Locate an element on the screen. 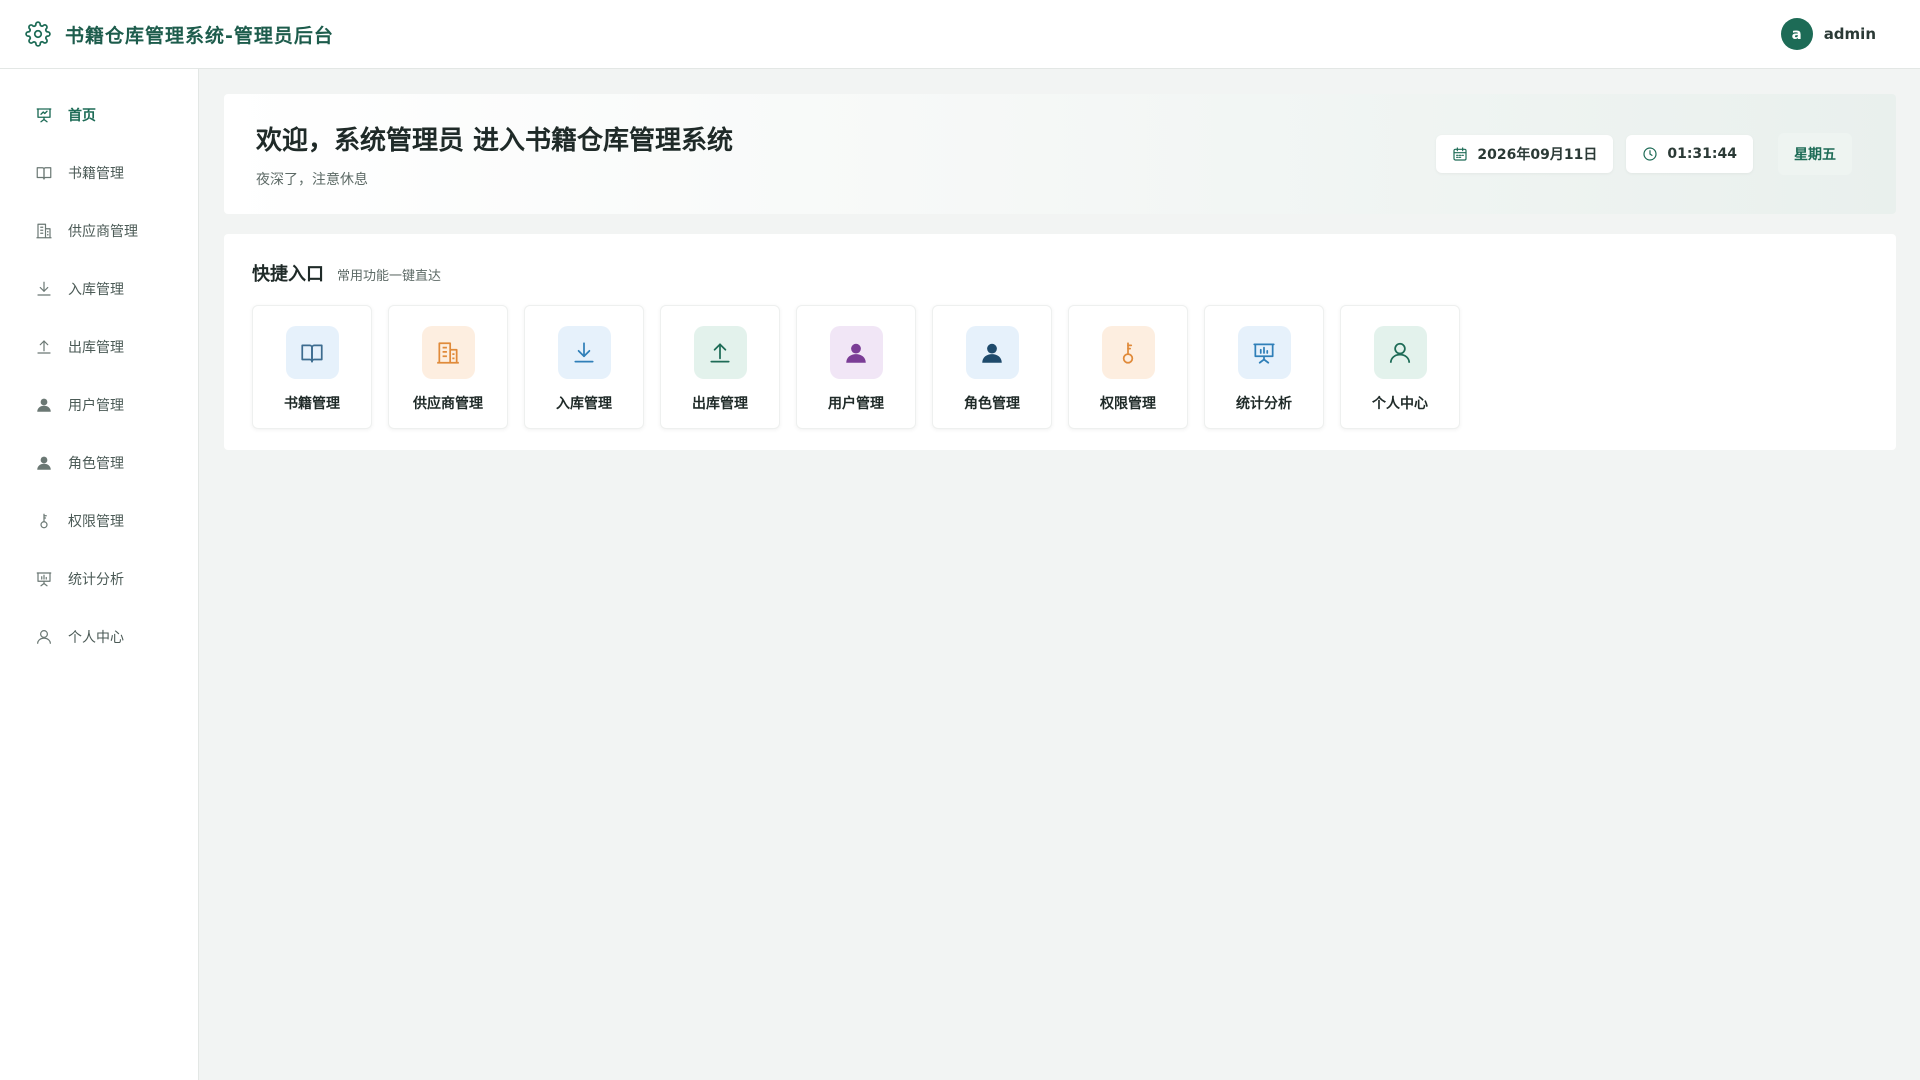  quick-card-permissions: 权限管理 is located at coordinates (1128, 367).